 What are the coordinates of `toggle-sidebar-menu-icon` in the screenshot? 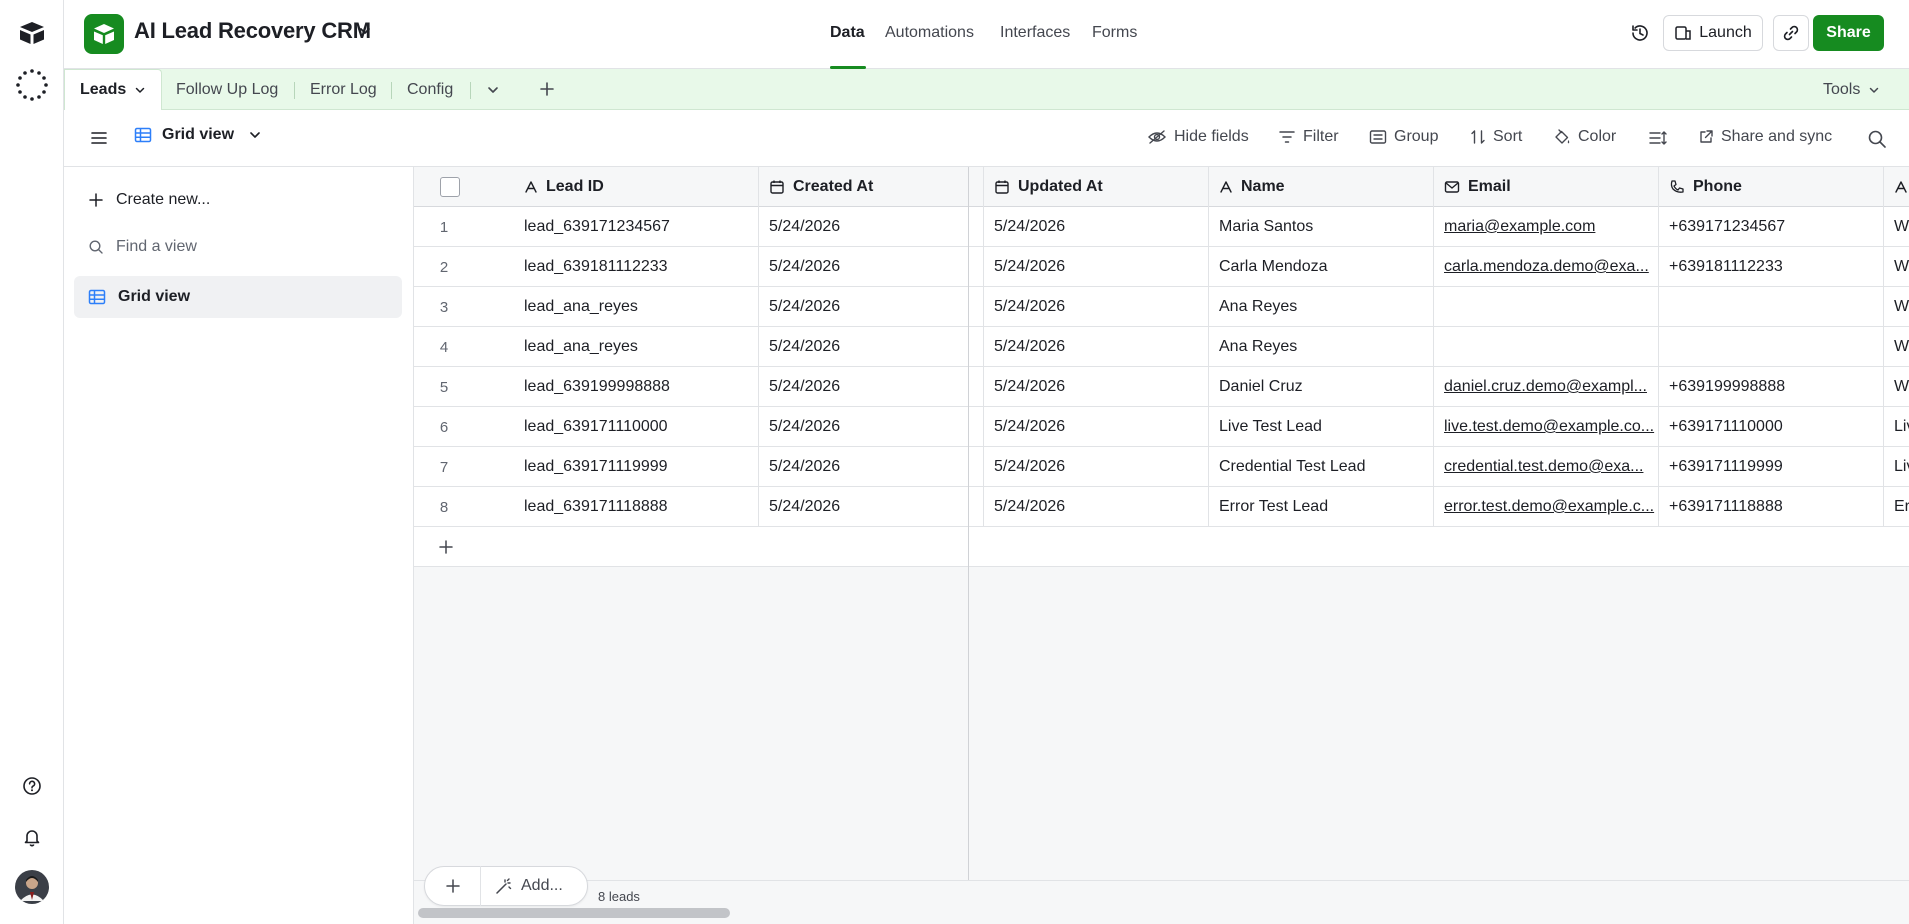 It's located at (99, 140).